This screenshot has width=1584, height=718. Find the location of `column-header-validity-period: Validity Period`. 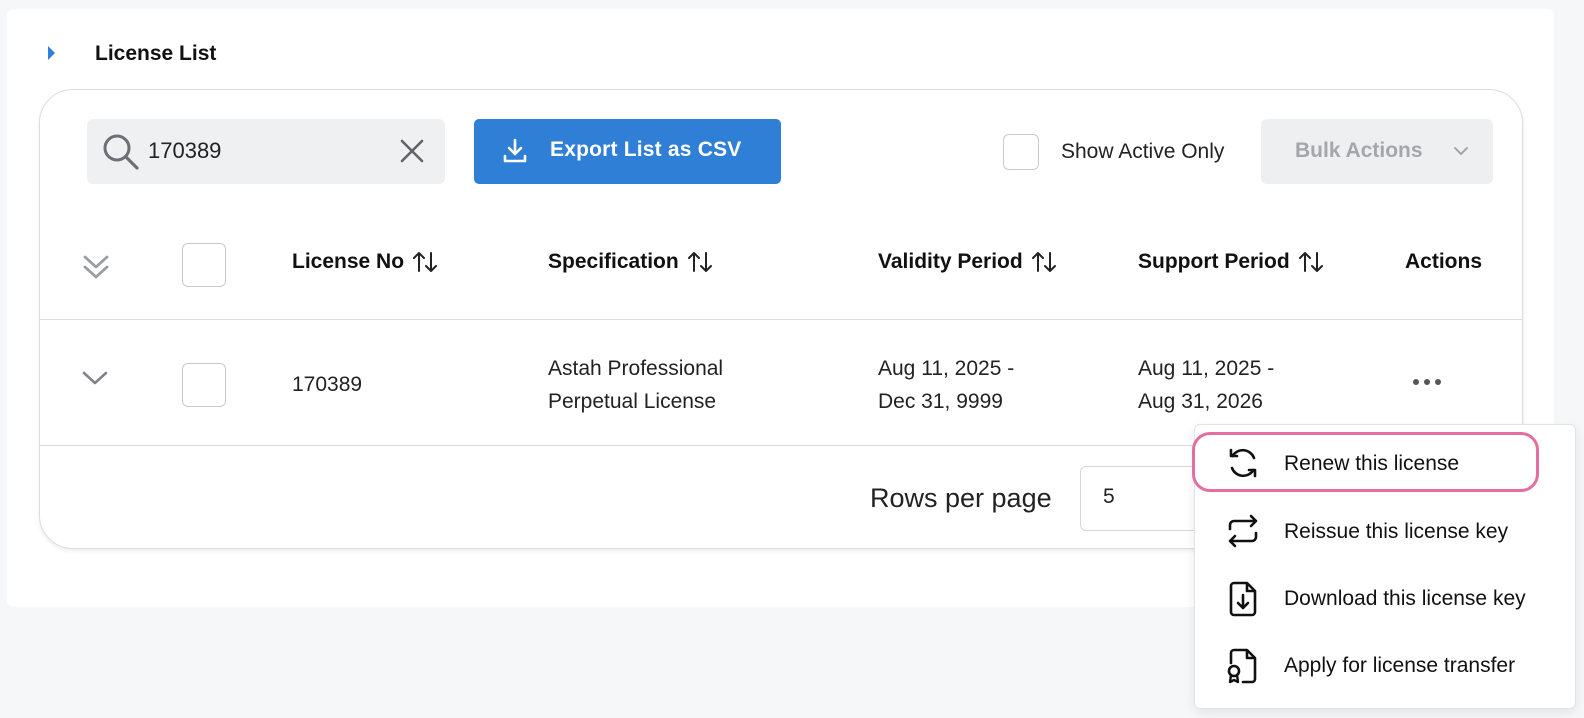

column-header-validity-period: Validity Period is located at coordinates (967, 262).